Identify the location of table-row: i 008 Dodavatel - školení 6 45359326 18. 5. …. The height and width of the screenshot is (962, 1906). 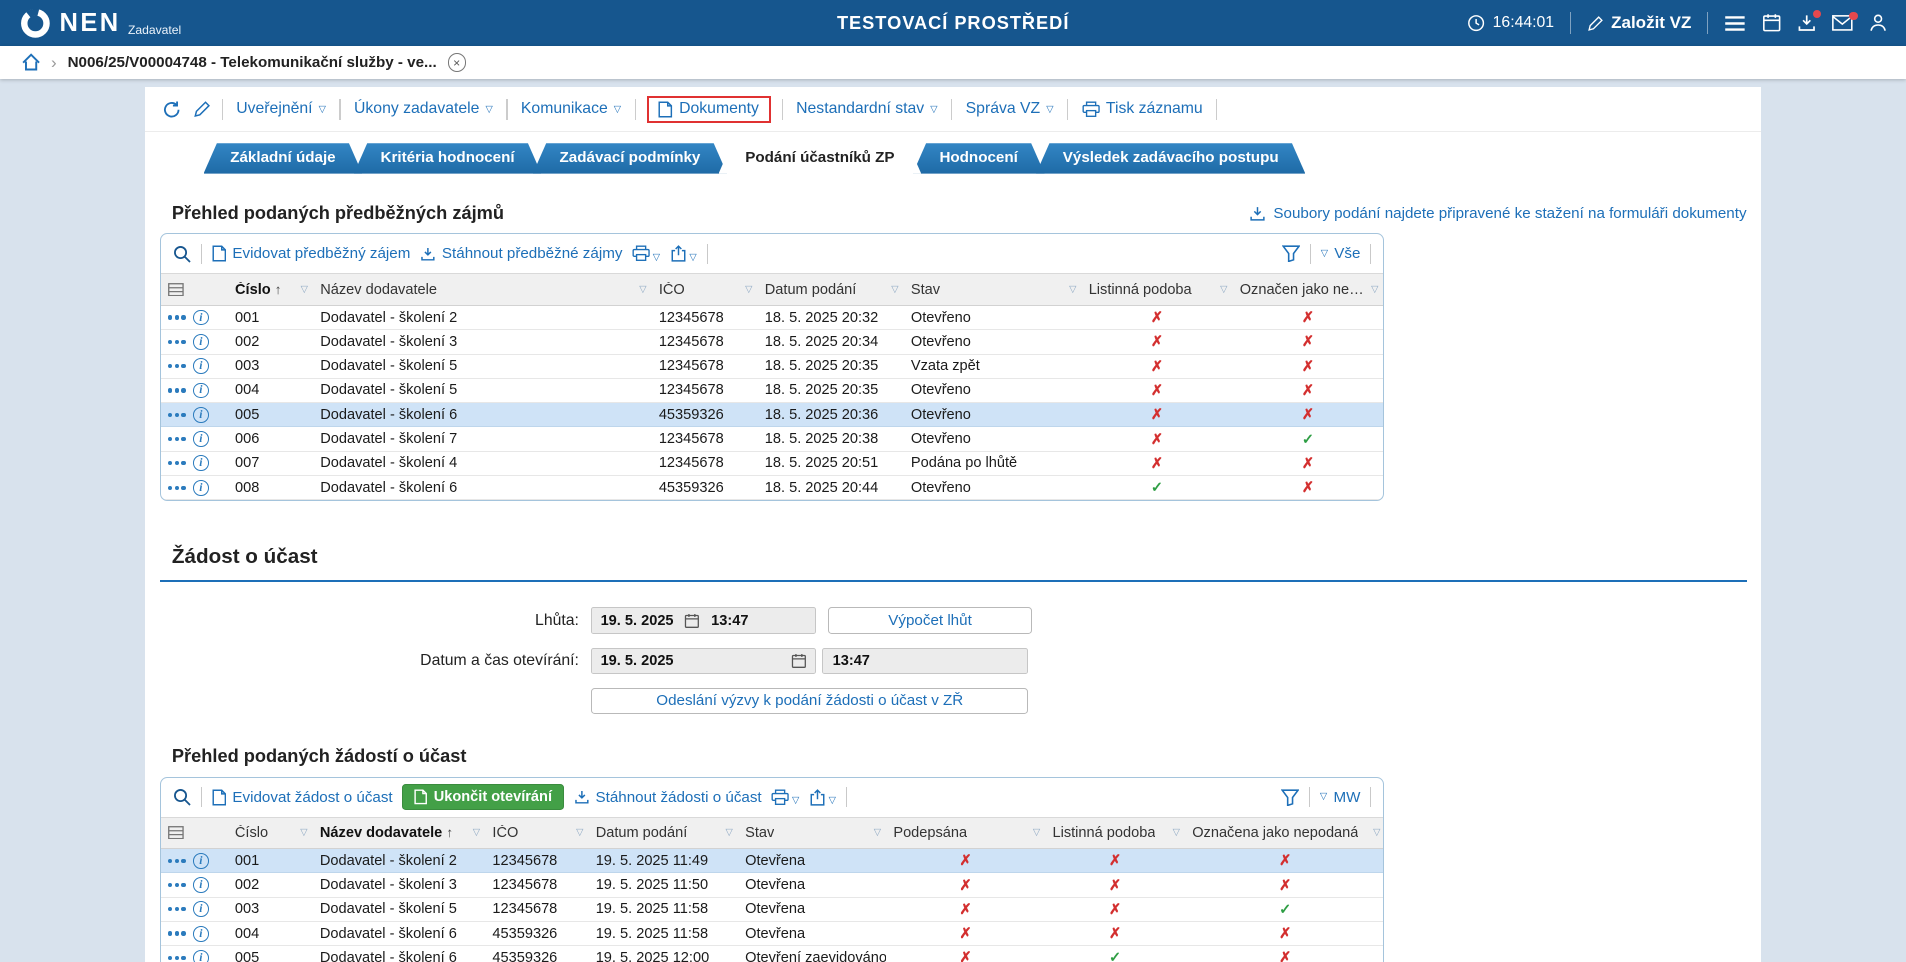
(772, 488).